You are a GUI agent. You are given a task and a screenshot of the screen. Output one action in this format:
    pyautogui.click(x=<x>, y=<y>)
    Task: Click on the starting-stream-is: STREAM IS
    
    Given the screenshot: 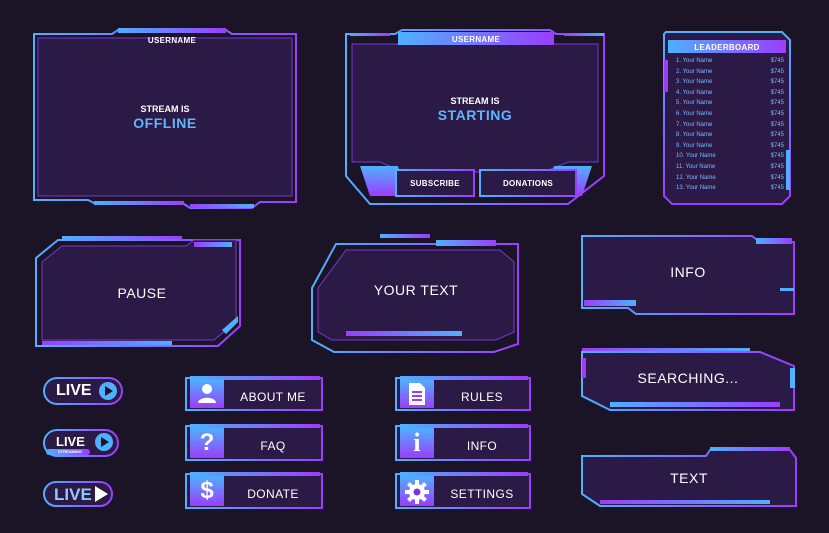 What is the action you would take?
    pyautogui.click(x=475, y=101)
    